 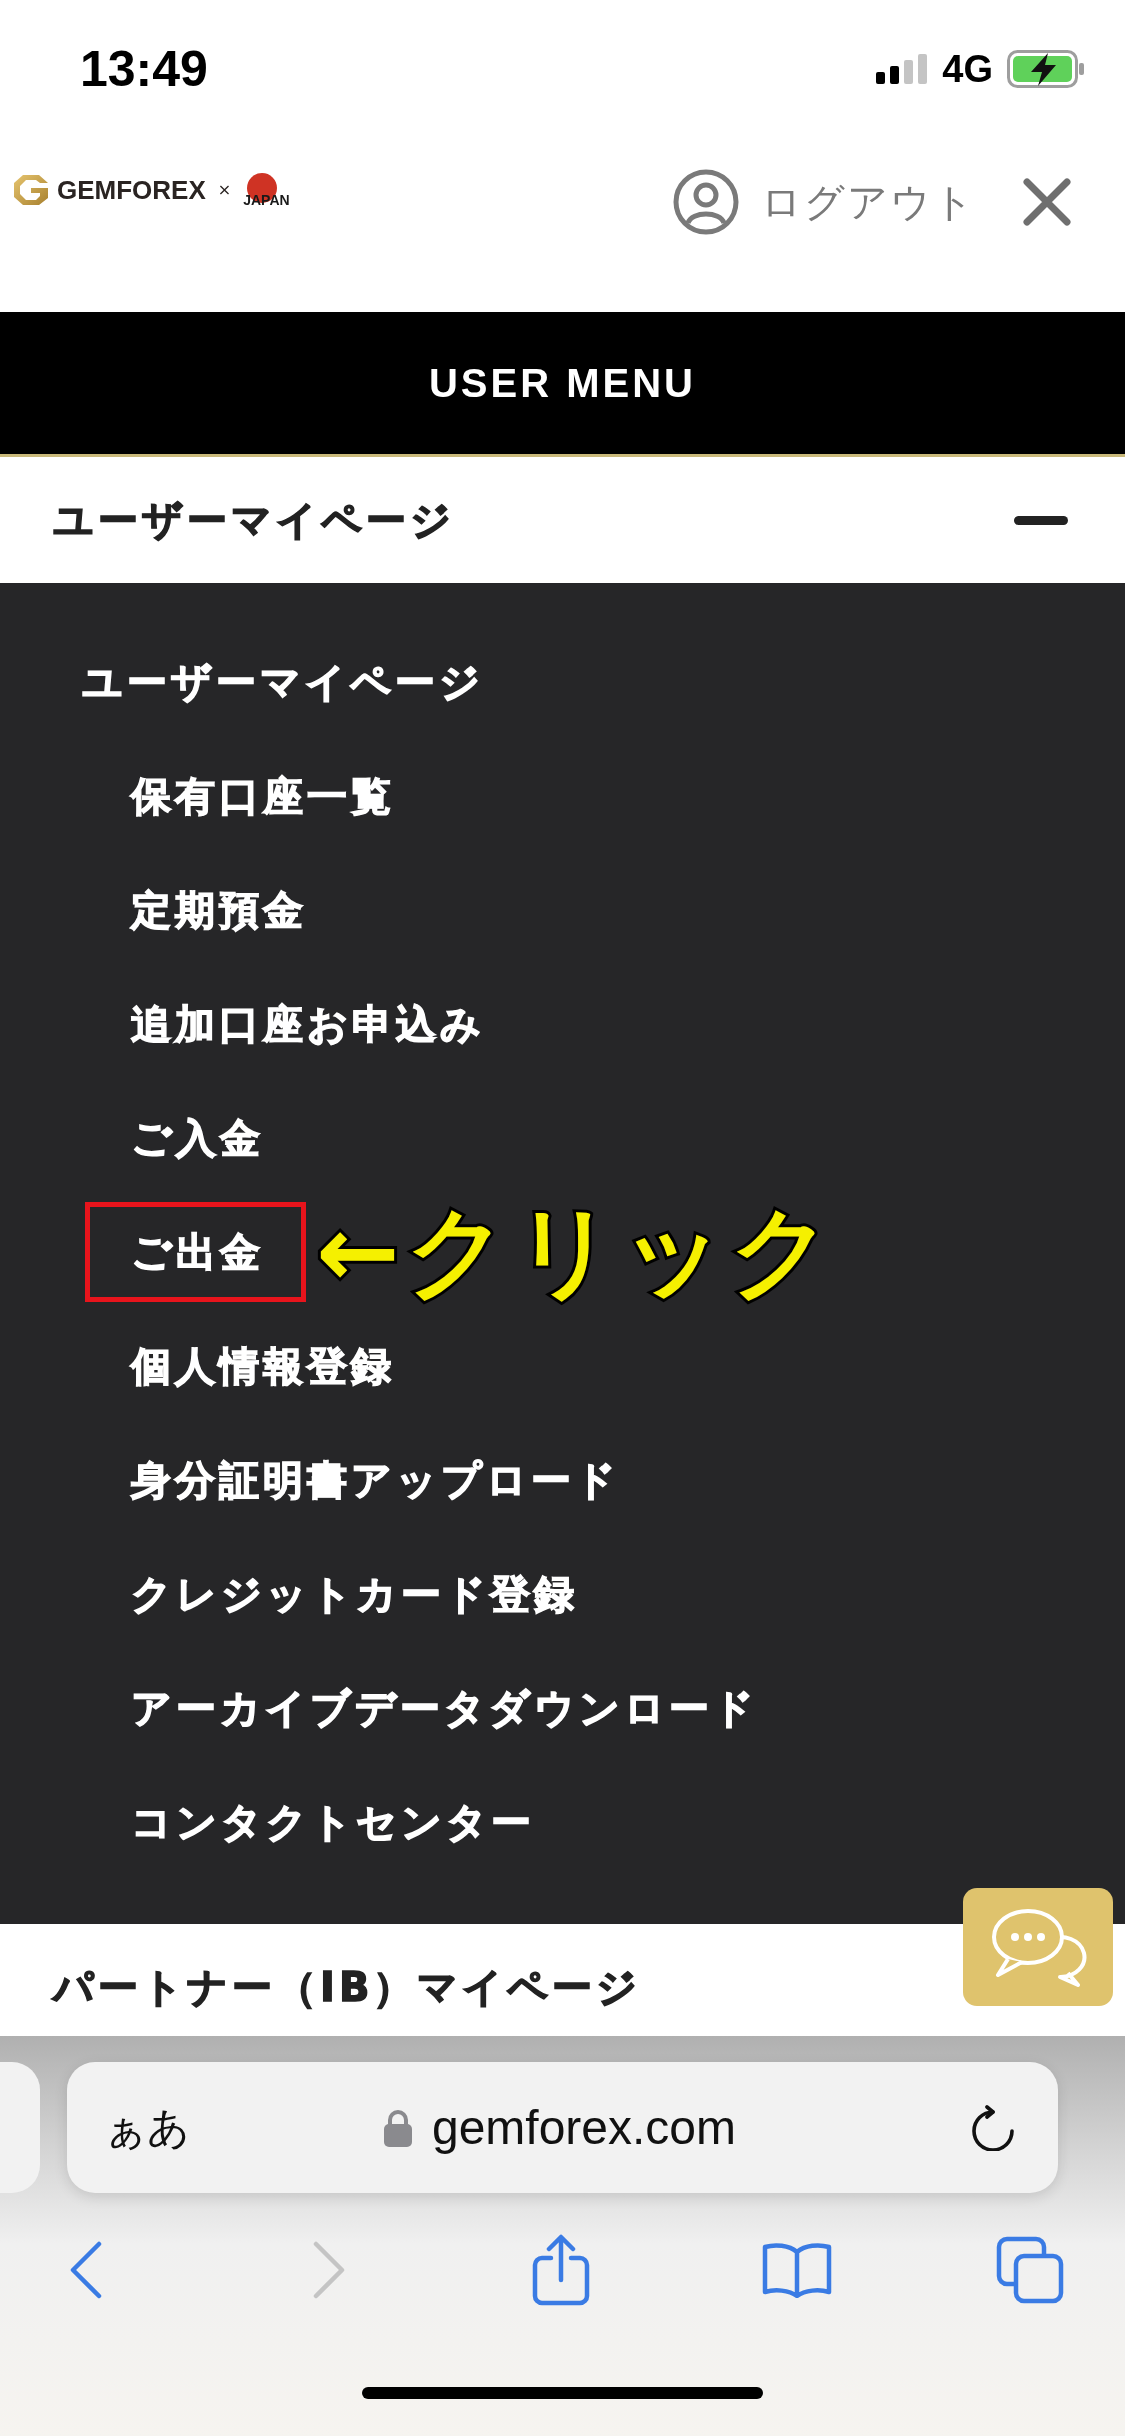 What do you see at coordinates (397, 2127) in the screenshot?
I see `lock-icon` at bounding box center [397, 2127].